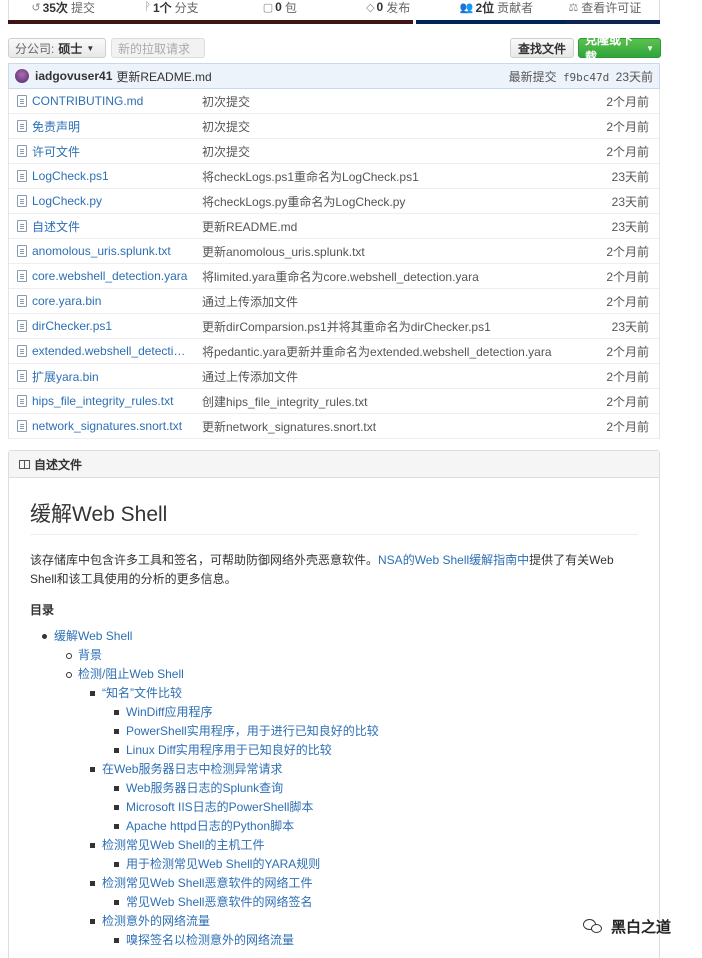 The height and width of the screenshot is (958, 702). What do you see at coordinates (400, 426) in the screenshot?
I see `file-commit-message-link: 更新network_signatures.snort.txt` at bounding box center [400, 426].